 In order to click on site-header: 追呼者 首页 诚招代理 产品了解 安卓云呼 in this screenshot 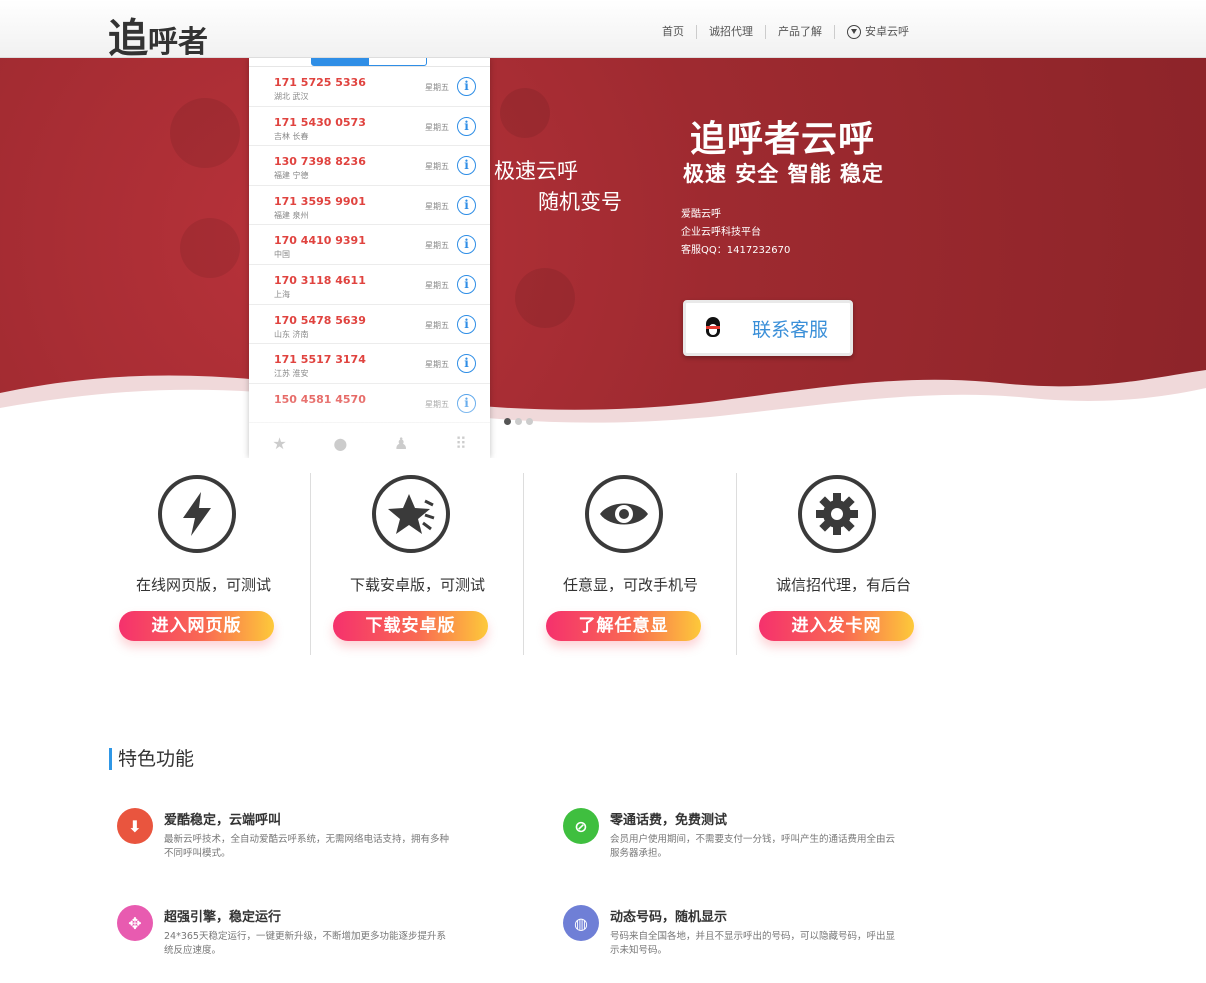, I will do `click(603, 31)`.